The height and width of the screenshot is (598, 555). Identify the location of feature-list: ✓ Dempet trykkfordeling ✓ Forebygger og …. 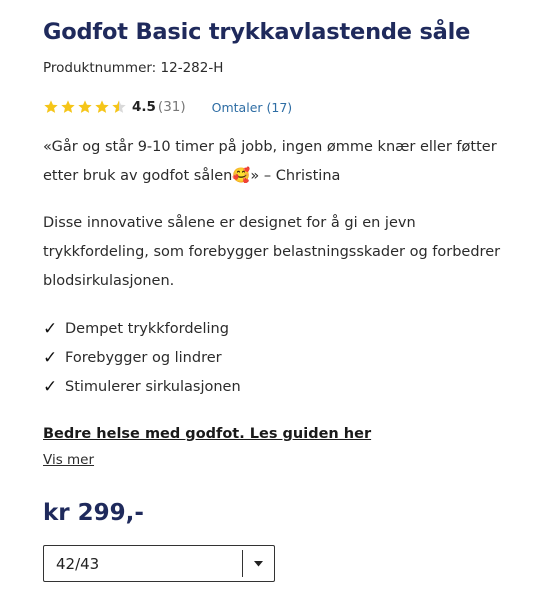
(142, 358).